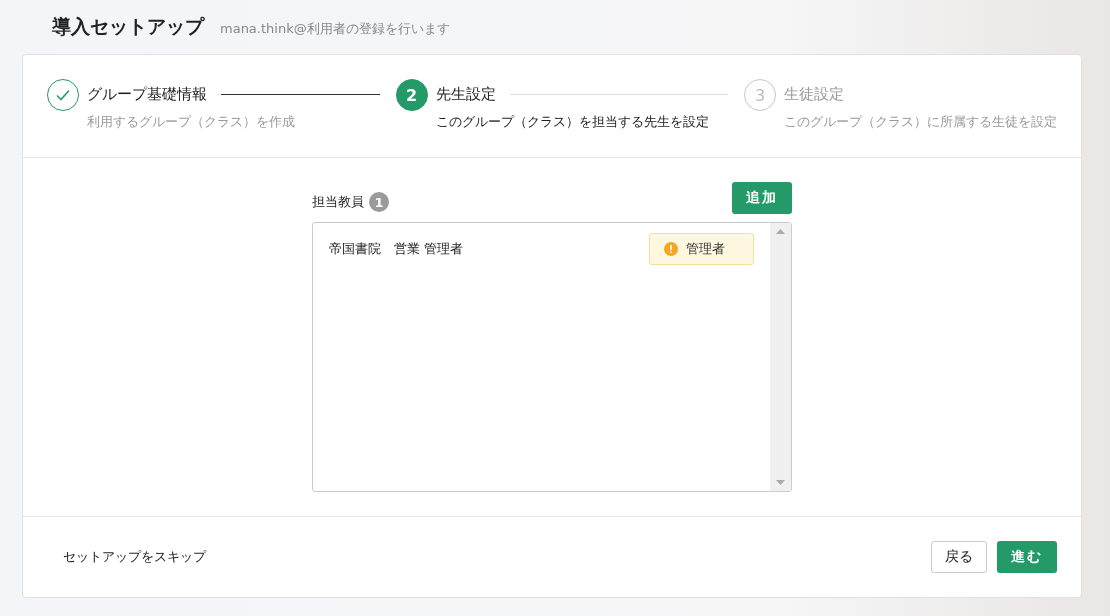 The height and width of the screenshot is (616, 1110). I want to click on warning-icon, so click(671, 249).